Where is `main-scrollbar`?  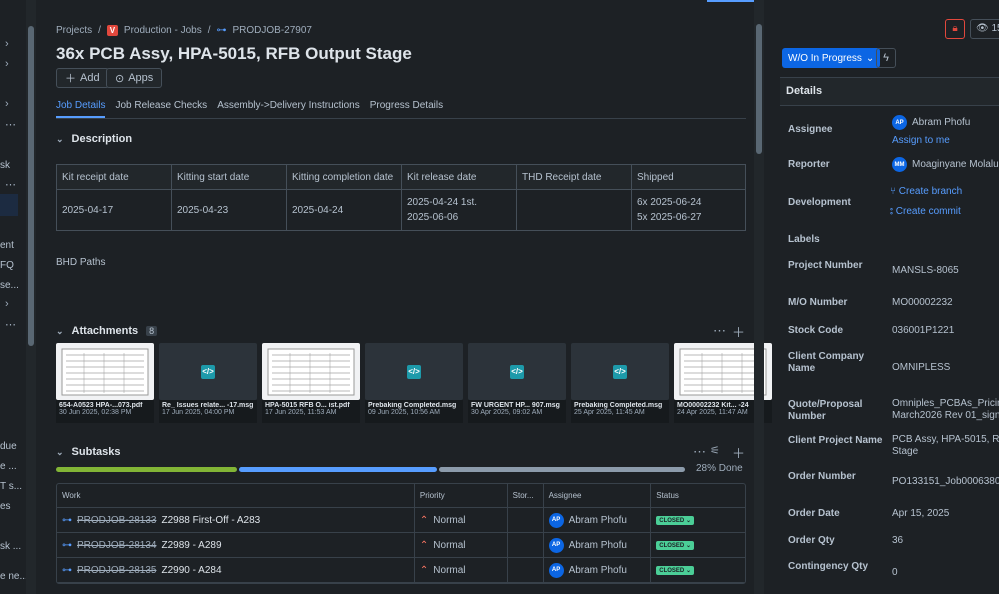 main-scrollbar is located at coordinates (759, 297).